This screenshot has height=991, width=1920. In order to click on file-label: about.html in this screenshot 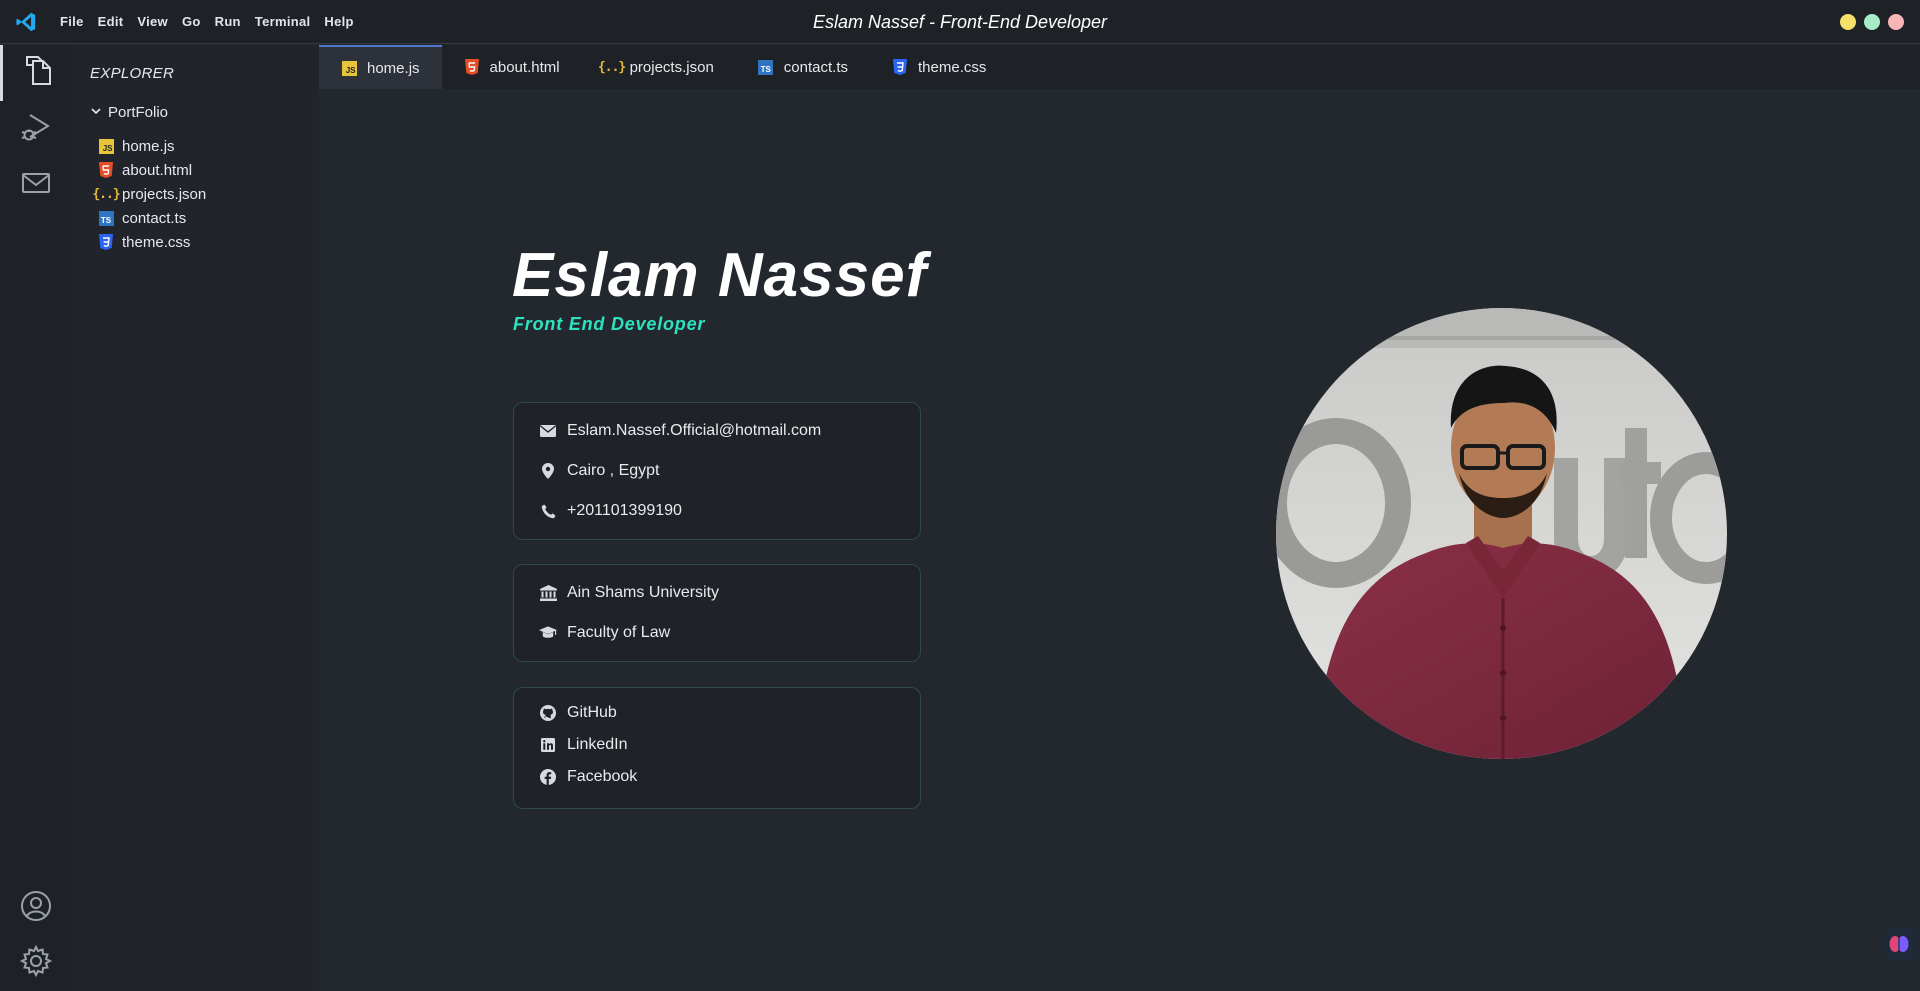, I will do `click(157, 170)`.